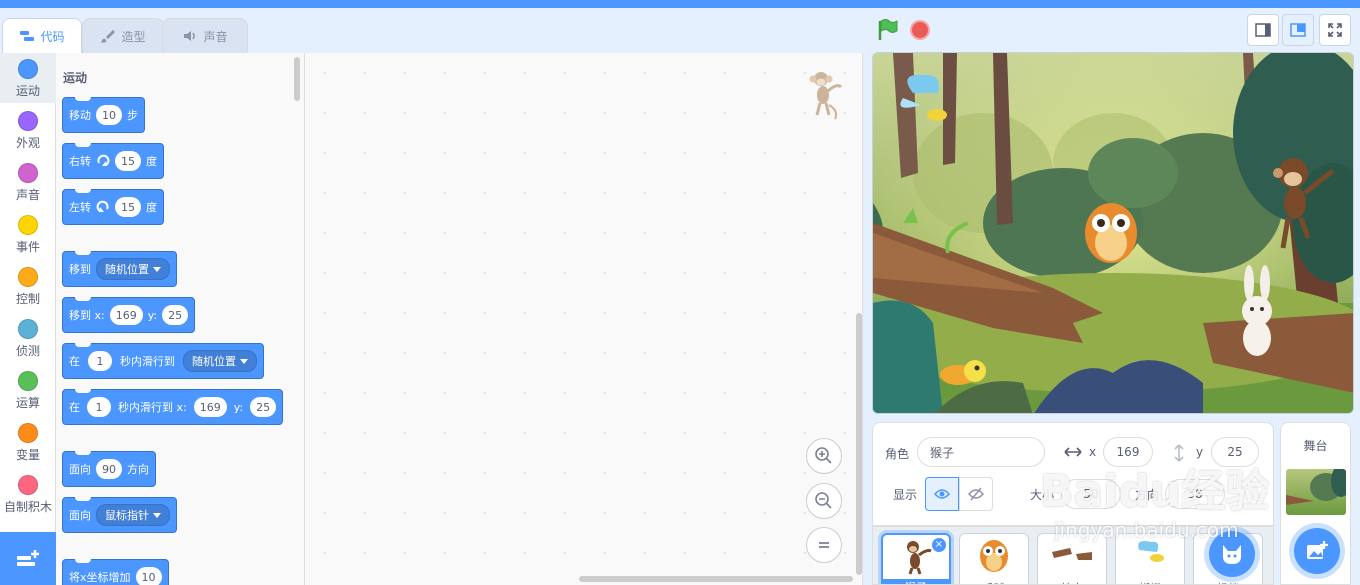 Image resolution: width=1360 pixels, height=585 pixels. Describe the element at coordinates (28, 182) in the screenshot. I see `category-sound: 声音` at that location.